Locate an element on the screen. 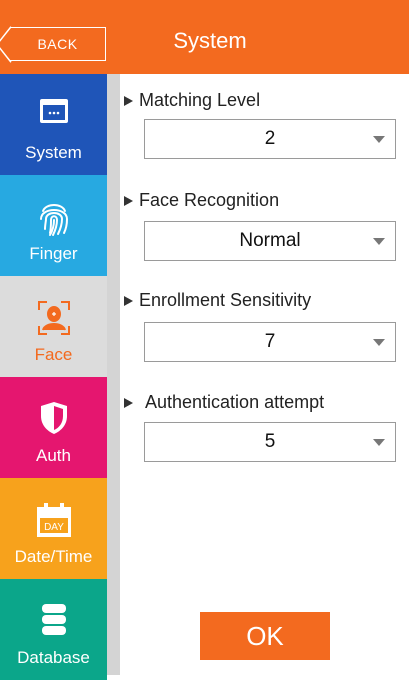  sidebar-item-date-time: DAY Date/Time is located at coordinates (53, 528).